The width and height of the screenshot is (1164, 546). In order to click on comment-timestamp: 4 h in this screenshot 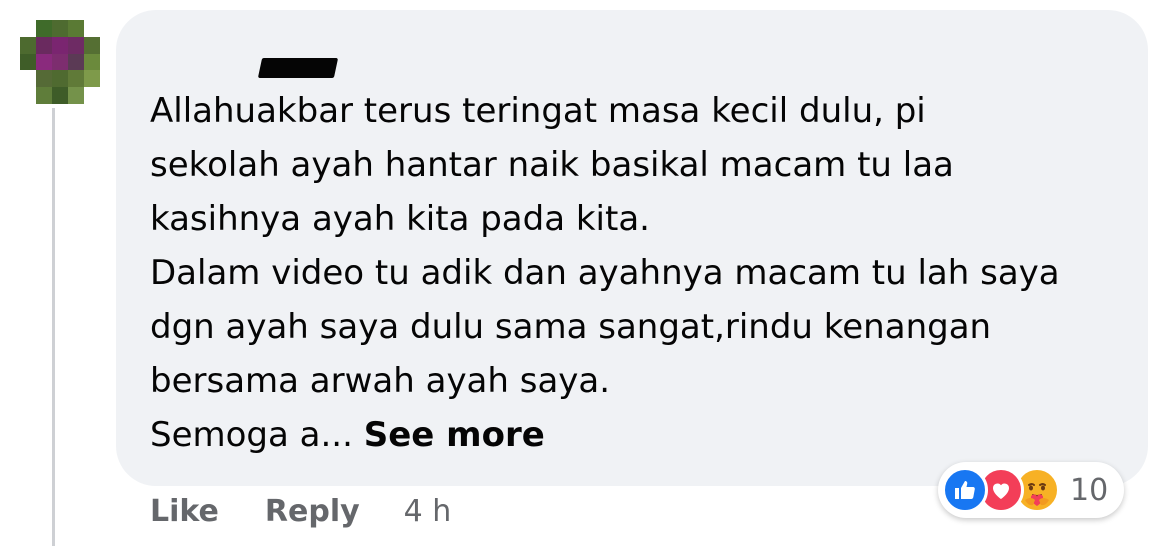, I will do `click(428, 511)`.